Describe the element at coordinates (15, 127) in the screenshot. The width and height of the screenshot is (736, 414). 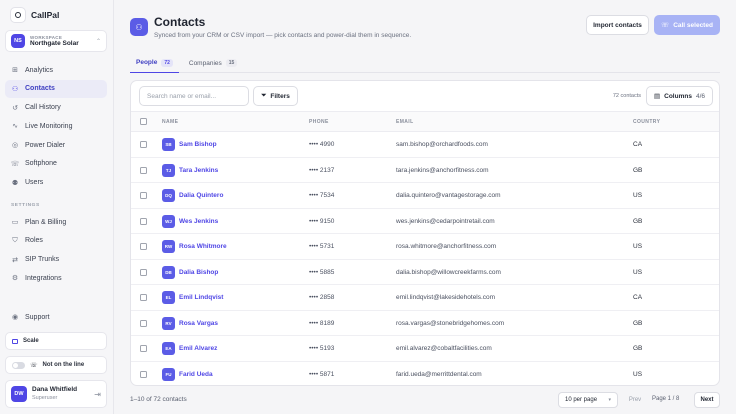
I see `pulse-icon: ∿` at that location.